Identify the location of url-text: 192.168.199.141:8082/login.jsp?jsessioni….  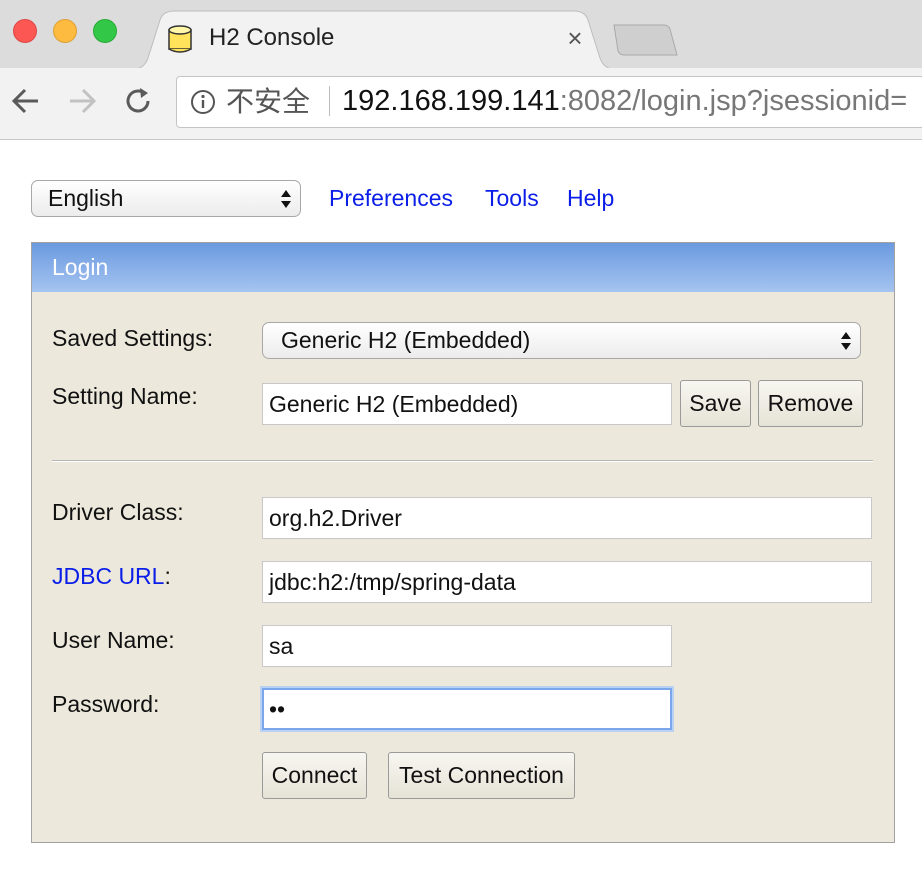
(624, 101).